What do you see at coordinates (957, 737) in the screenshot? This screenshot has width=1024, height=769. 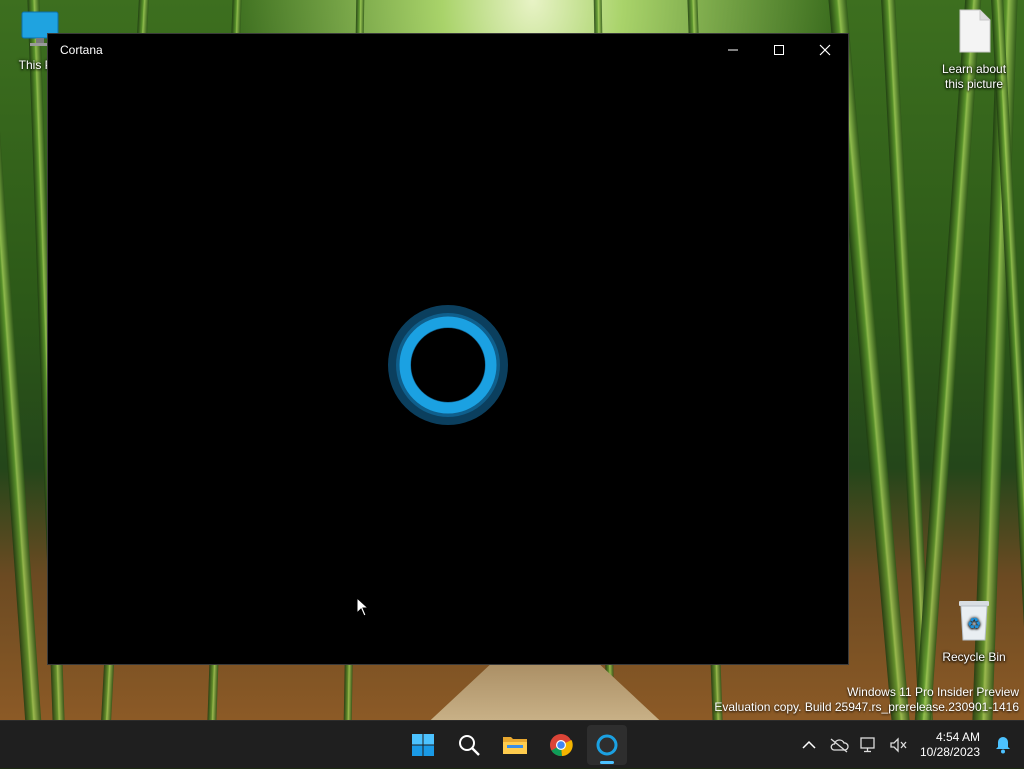 I see `clock-time: 4:54 AM` at bounding box center [957, 737].